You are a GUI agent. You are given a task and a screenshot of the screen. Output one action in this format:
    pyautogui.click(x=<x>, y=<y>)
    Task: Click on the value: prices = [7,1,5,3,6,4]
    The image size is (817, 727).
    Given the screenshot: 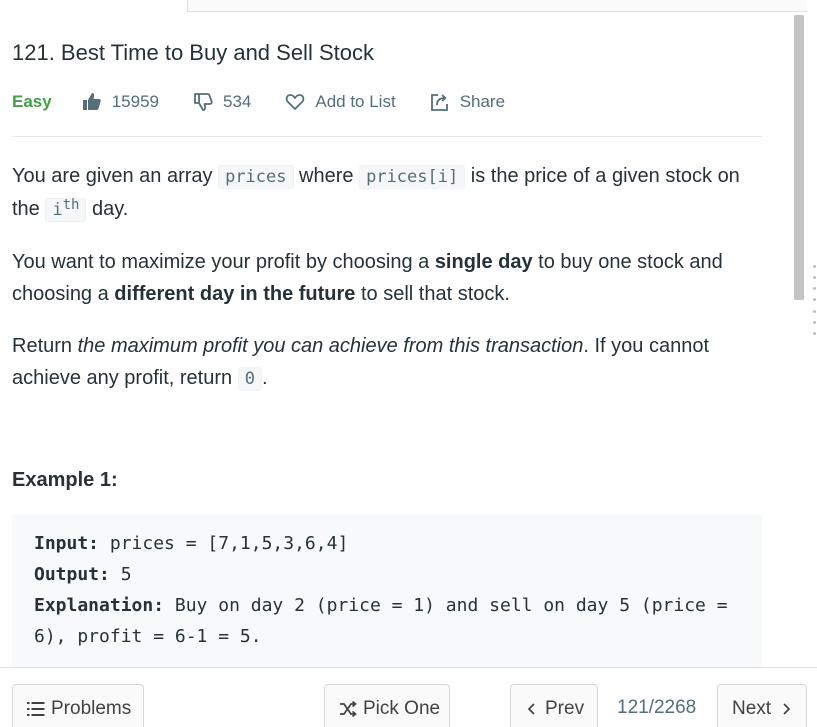 What is the action you would take?
    pyautogui.click(x=224, y=543)
    